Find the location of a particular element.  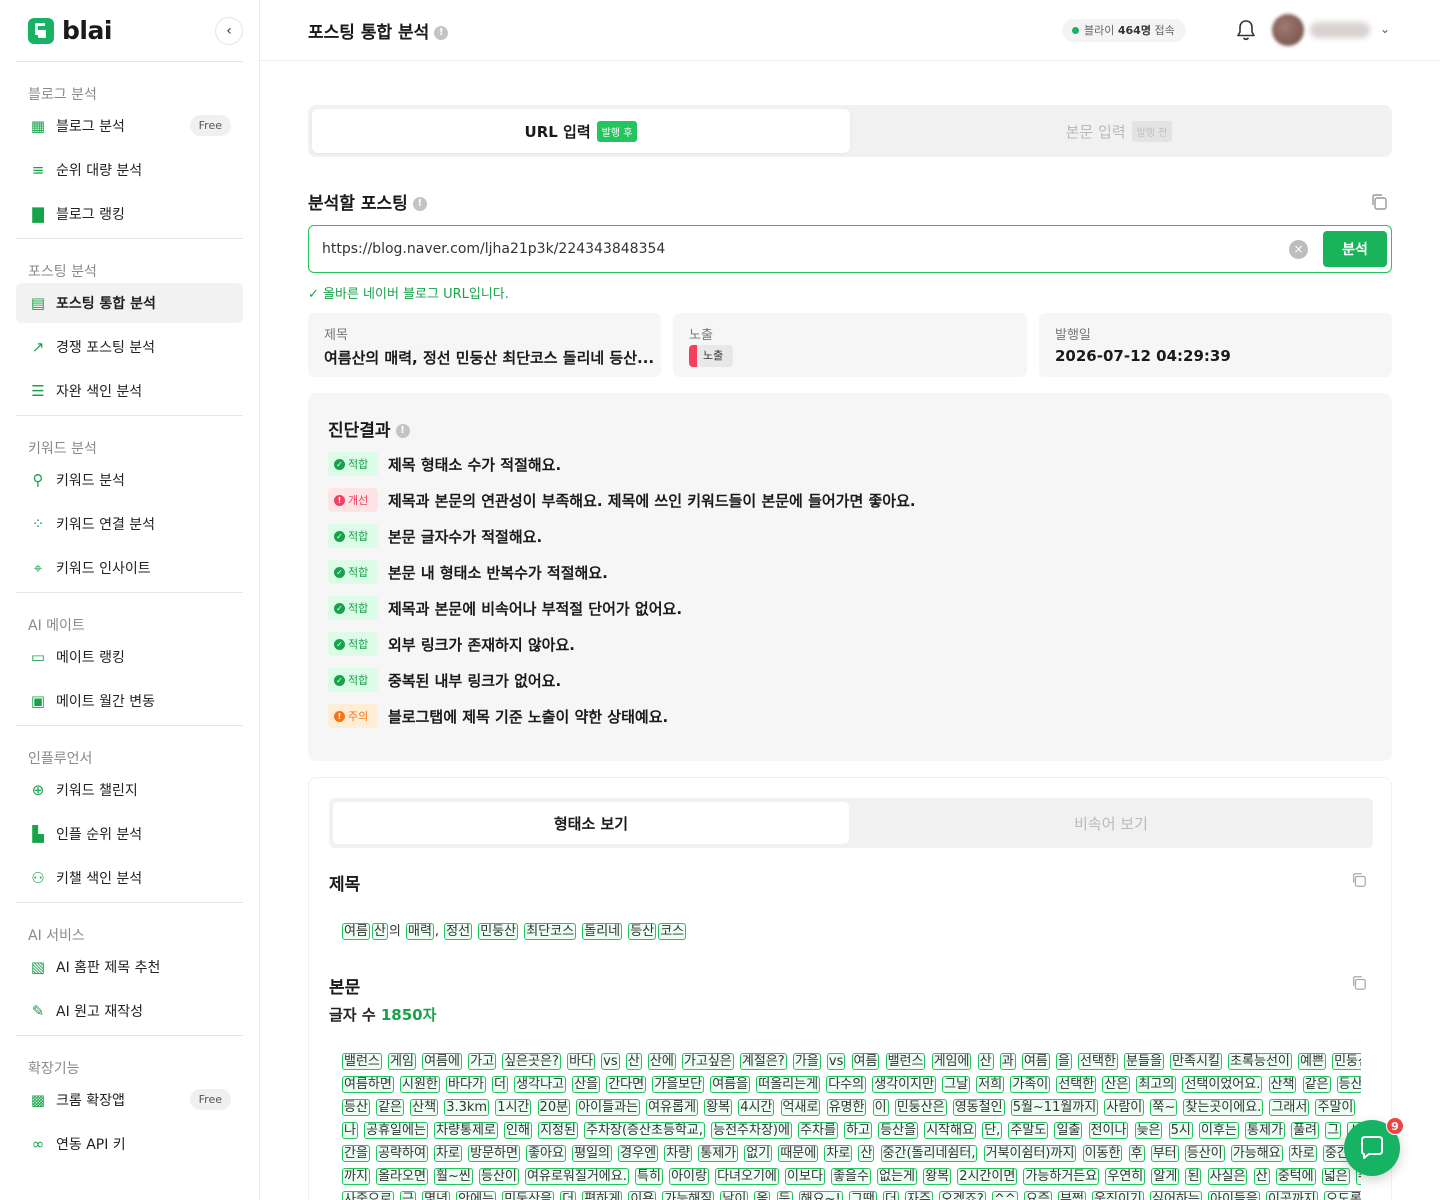

morpheme-token: 과 is located at coordinates (1007, 1061).